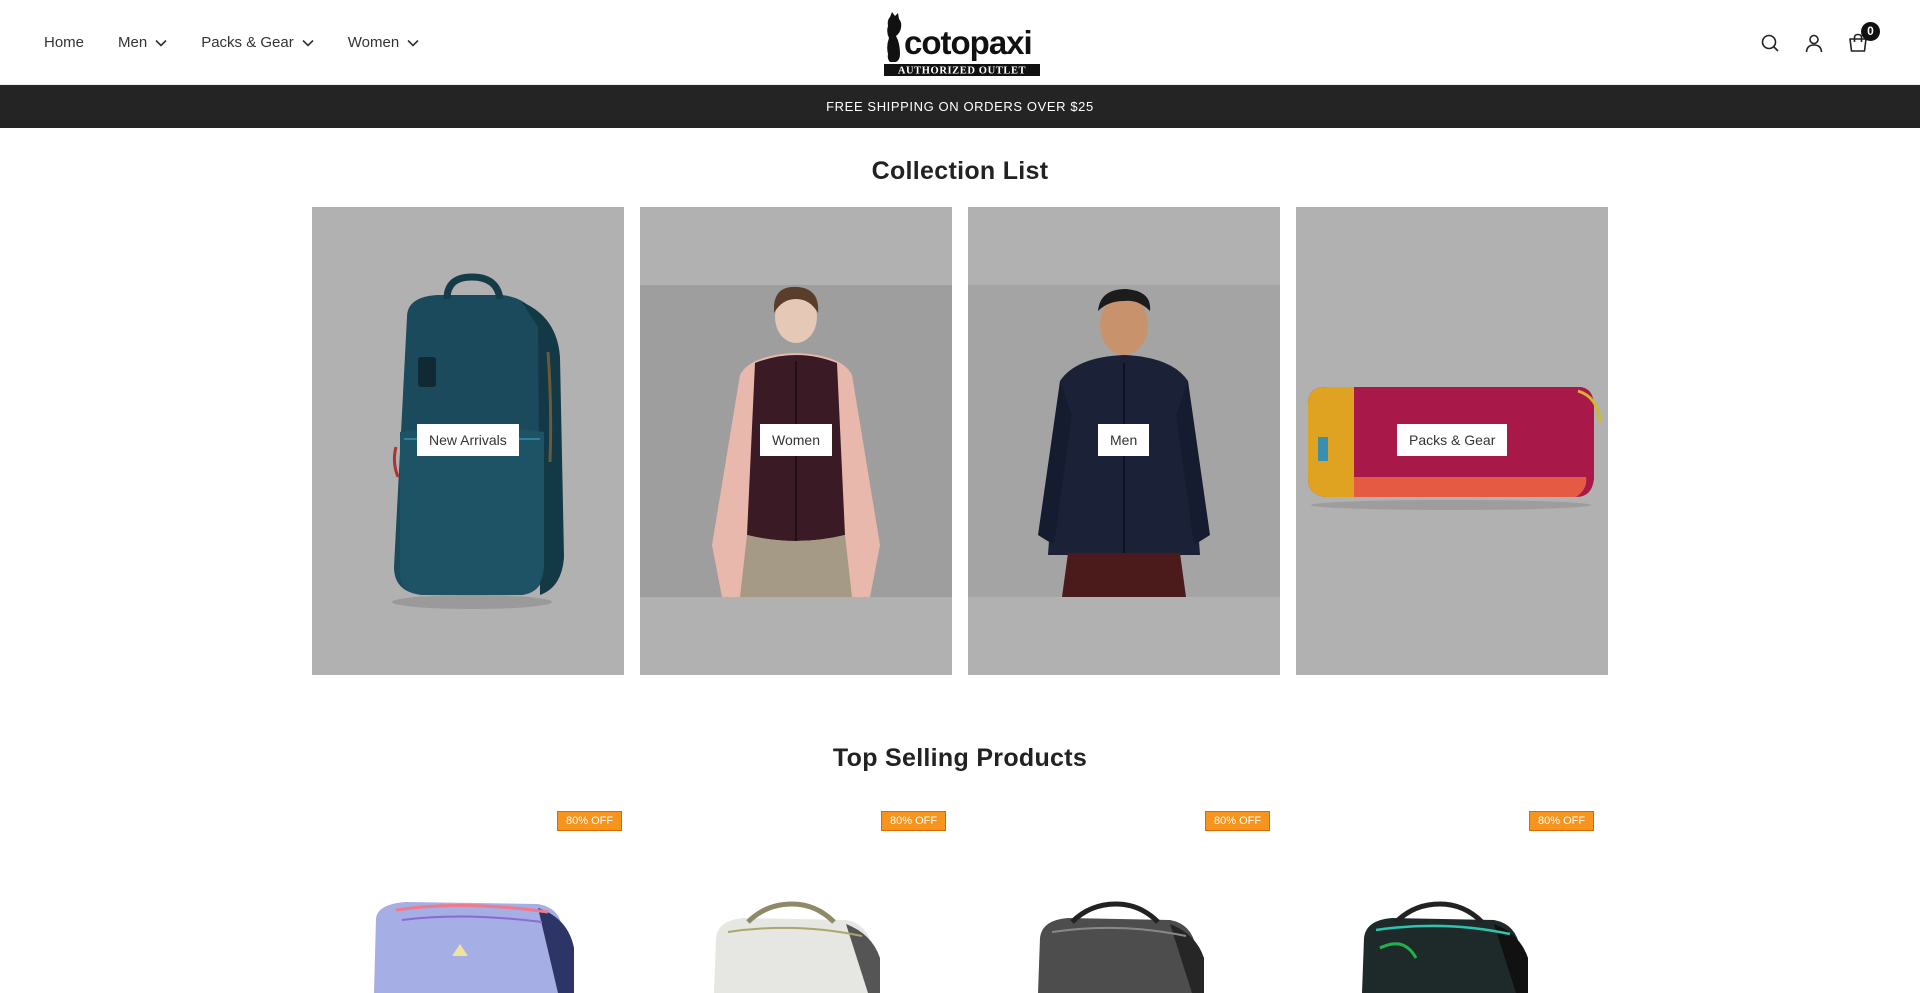 The image size is (1920, 993). I want to click on nav-item-label: Packs & Gear, so click(247, 42).